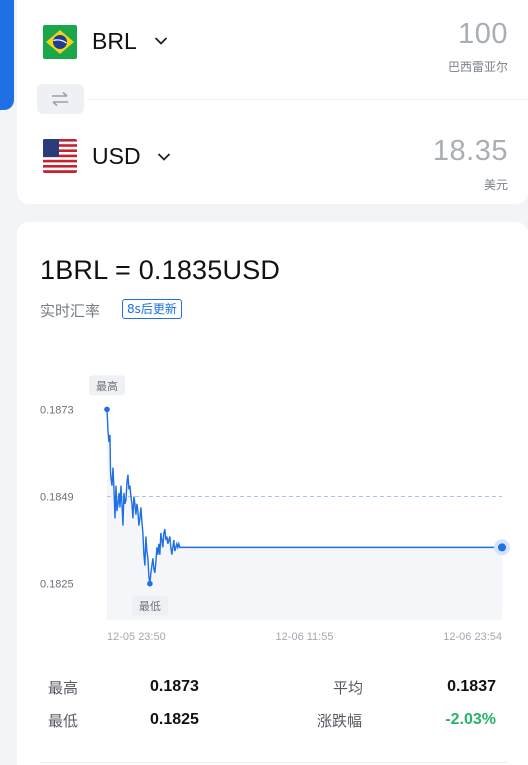  What do you see at coordinates (150, 583) in the screenshot?
I see `low-point` at bounding box center [150, 583].